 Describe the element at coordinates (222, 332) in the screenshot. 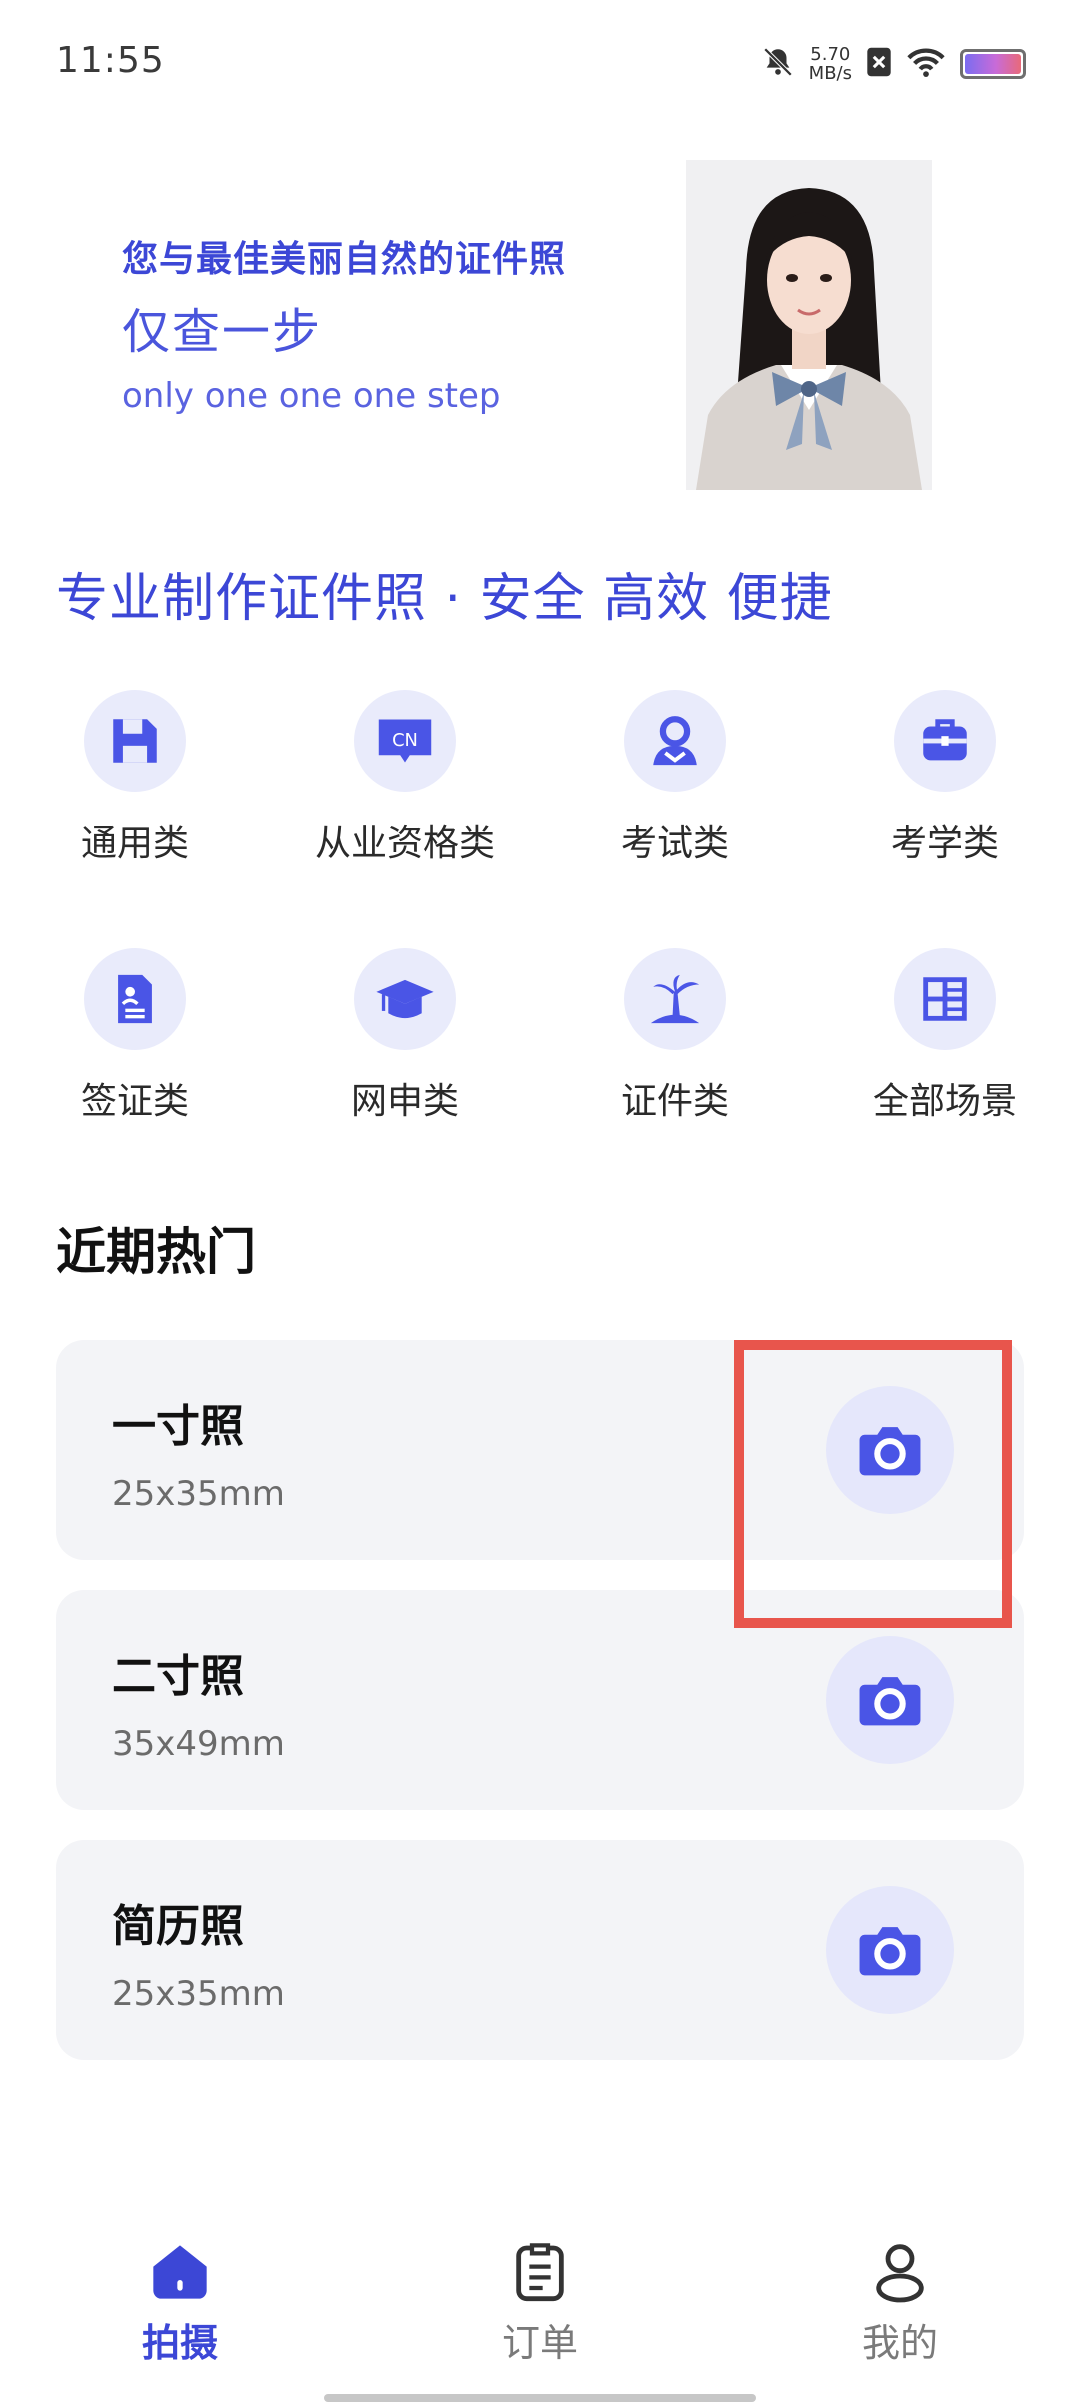

I see `banner-subtitle: 仅查一步` at that location.